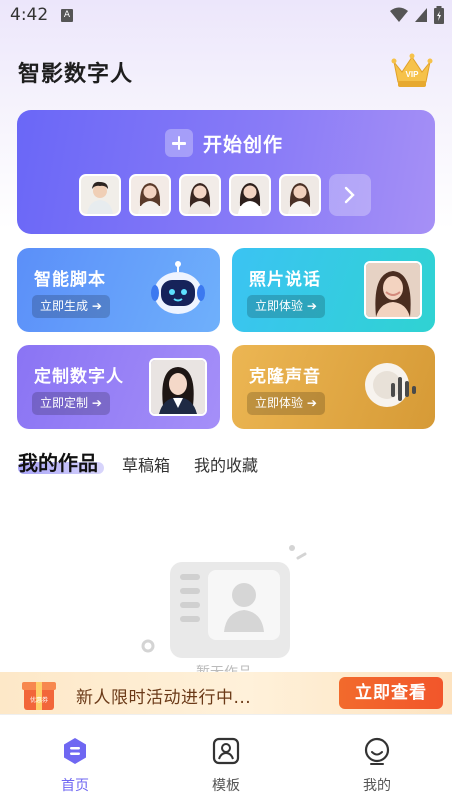  Describe the element at coordinates (39, 700) in the screenshot. I see `coupon-text: 优惠券` at that location.